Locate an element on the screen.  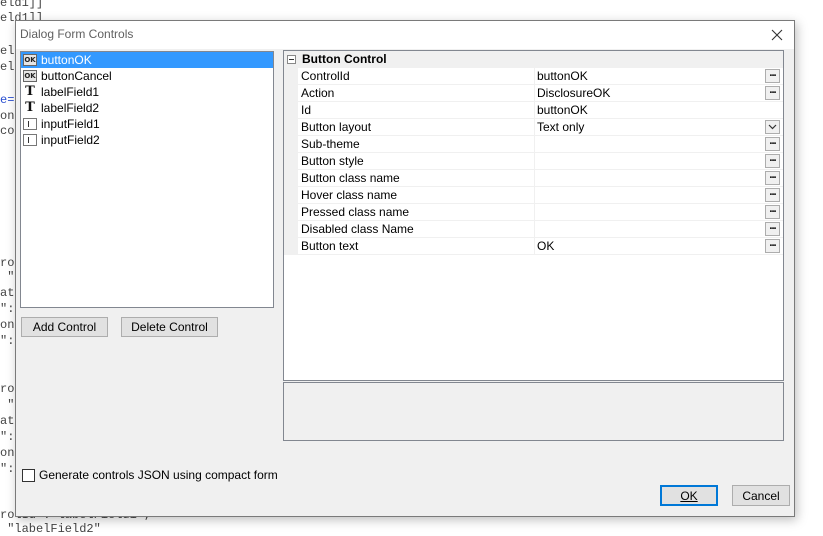
property-name: Sub-theme is located at coordinates (330, 144).